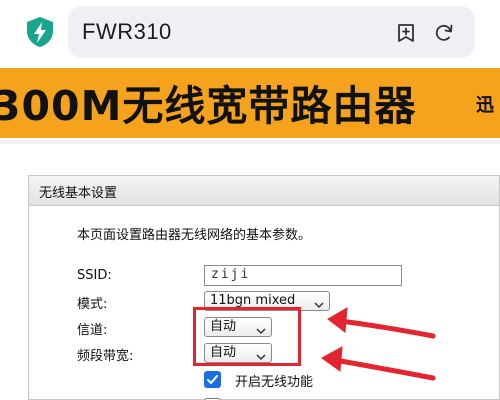 This screenshot has width=500, height=400. I want to click on mode-select-value: 11bgn mixed, so click(253, 300).